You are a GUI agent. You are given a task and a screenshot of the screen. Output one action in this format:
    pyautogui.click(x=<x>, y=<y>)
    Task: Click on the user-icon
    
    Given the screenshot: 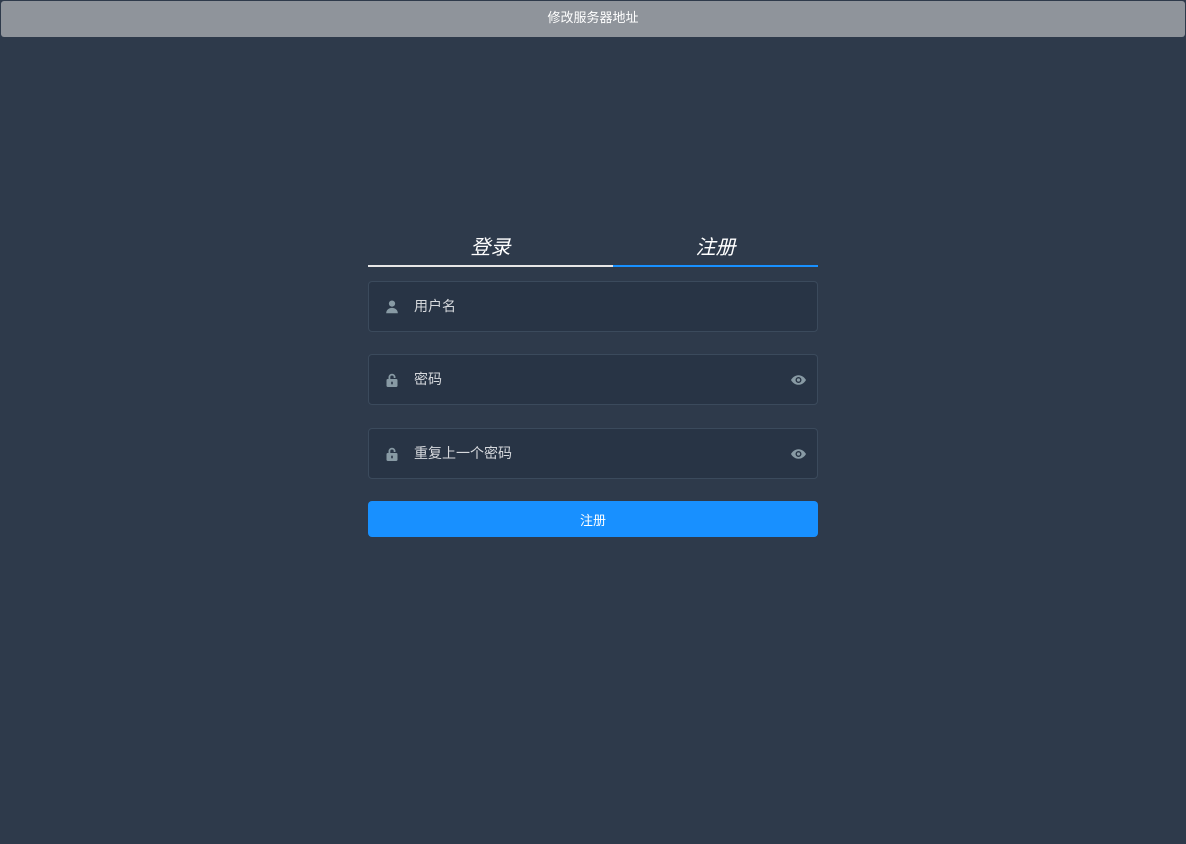 What is the action you would take?
    pyautogui.click(x=392, y=307)
    